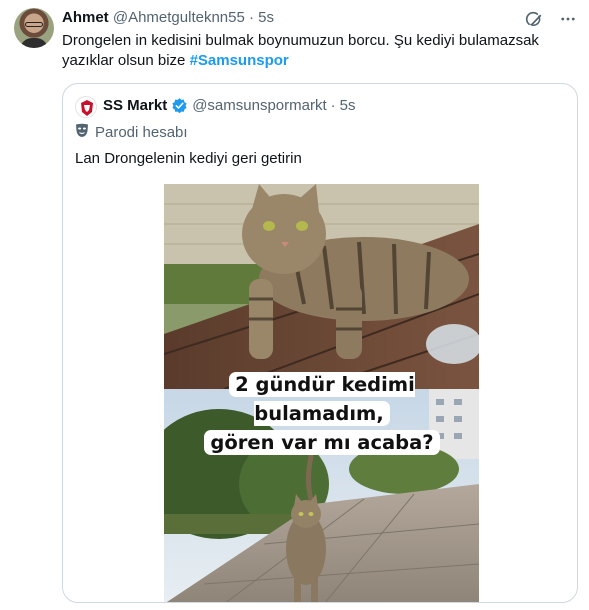 The image size is (589, 610). Describe the element at coordinates (86, 107) in the screenshot. I see `quote-avatar` at that location.